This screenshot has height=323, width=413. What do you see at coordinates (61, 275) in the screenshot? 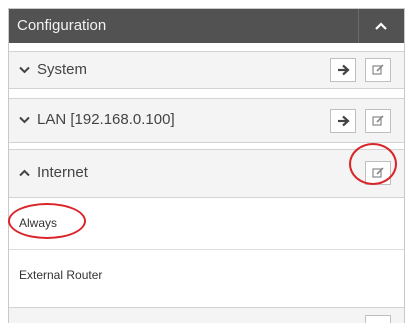
I see `internet-option-label: External Router` at bounding box center [61, 275].